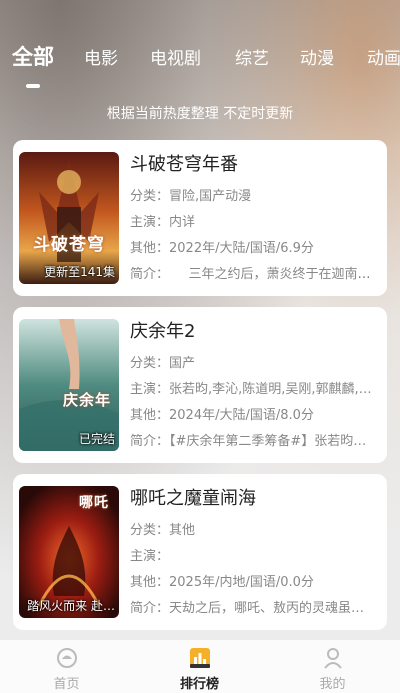  Describe the element at coordinates (222, 248) in the screenshot. I see `item-other-info: 其他：2022年/大陆/国语/6.9分` at that location.